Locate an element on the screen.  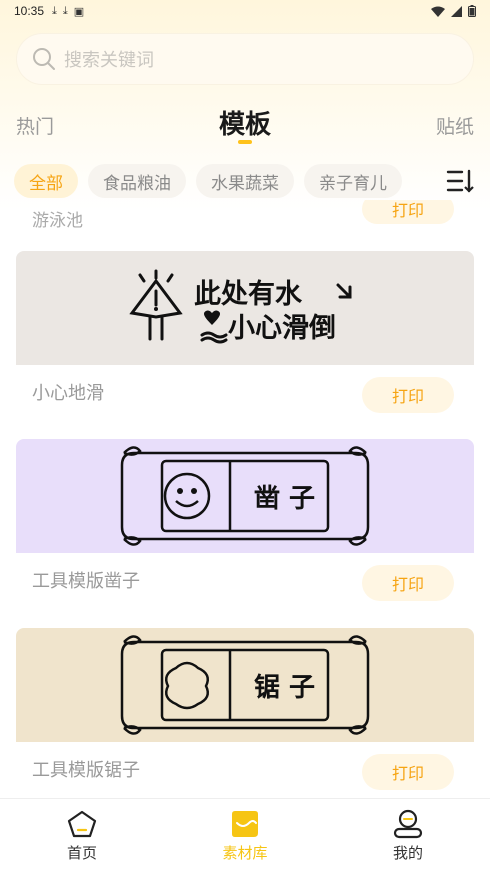
sign-line-1: 此处有水 is located at coordinates (248, 294).